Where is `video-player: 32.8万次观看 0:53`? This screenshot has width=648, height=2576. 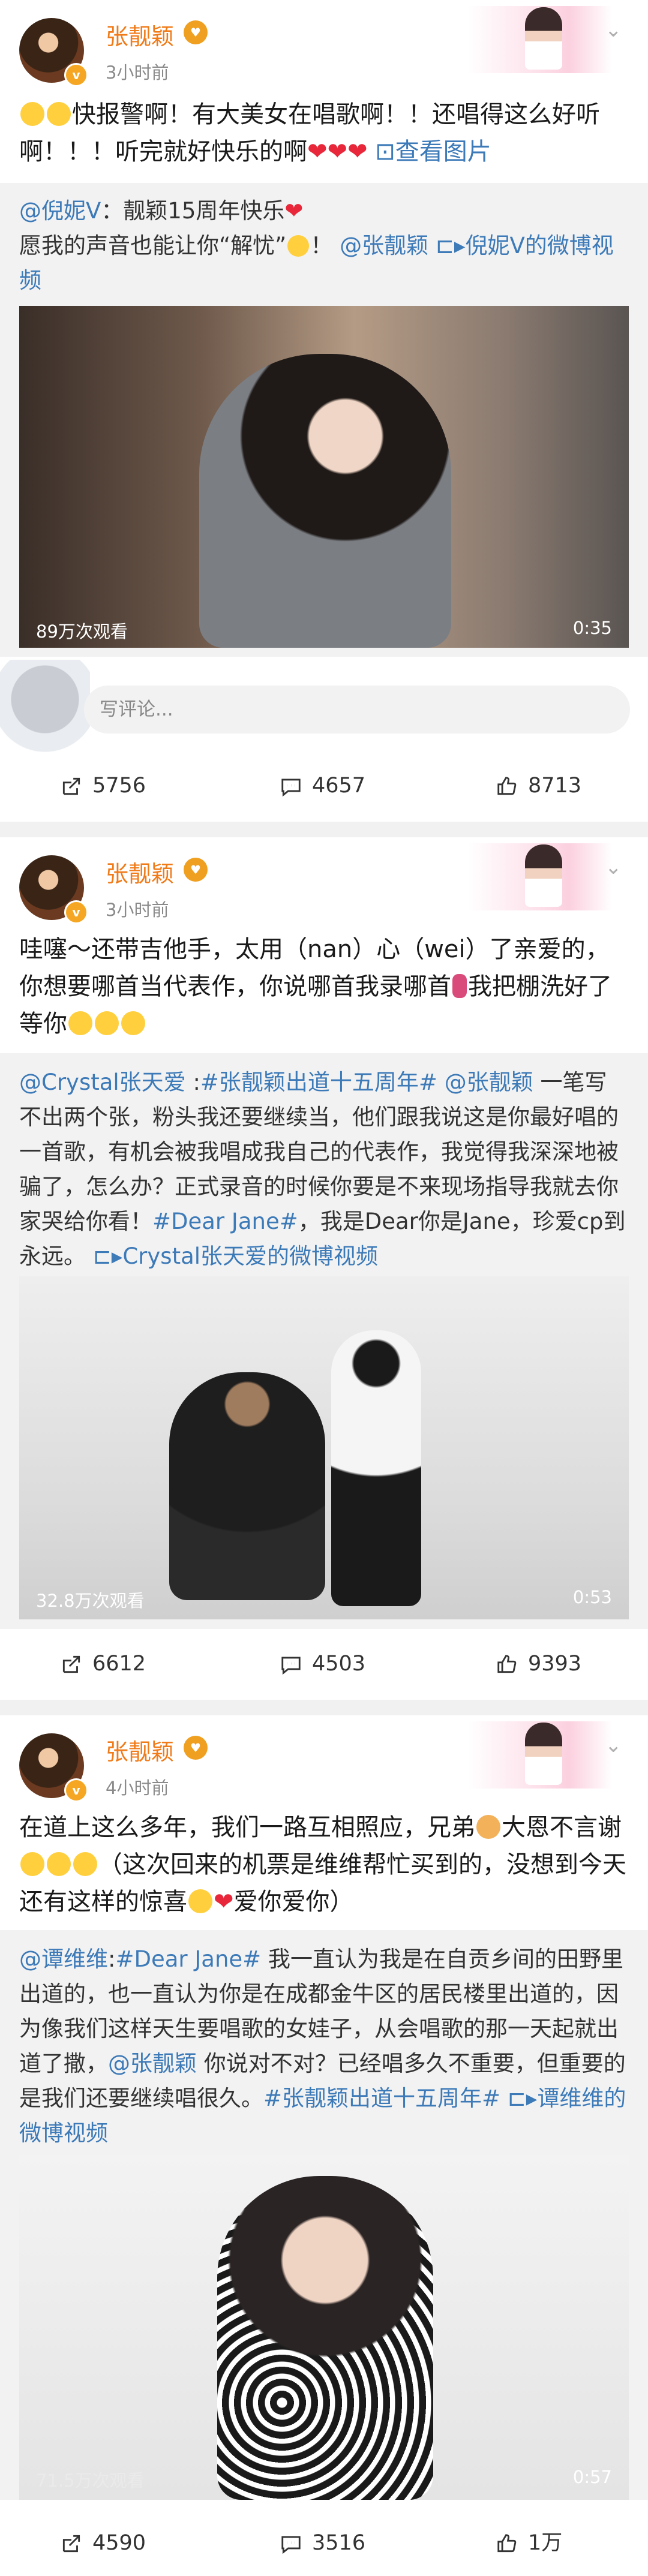 video-player: 32.8万次观看 0:53 is located at coordinates (324, 1448).